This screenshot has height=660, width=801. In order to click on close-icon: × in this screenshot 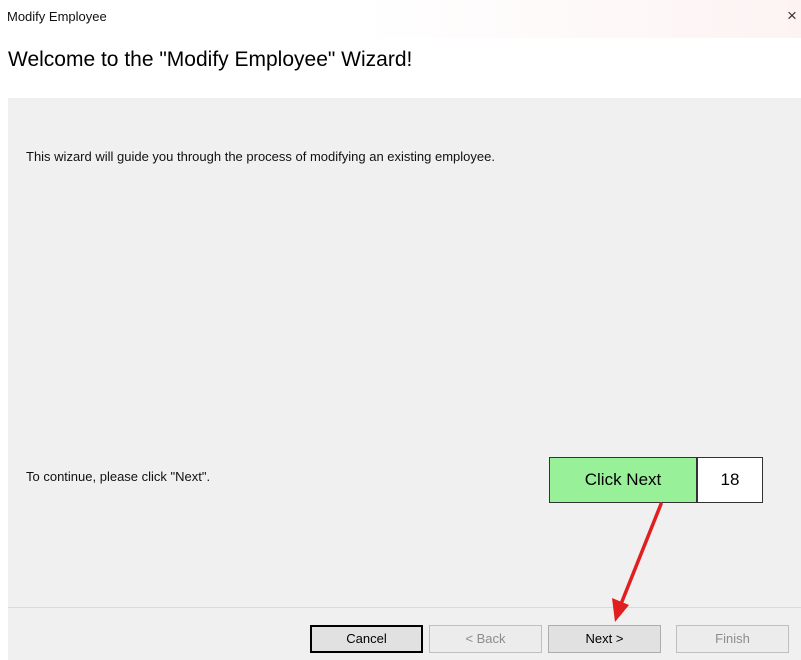, I will do `click(794, 16)`.